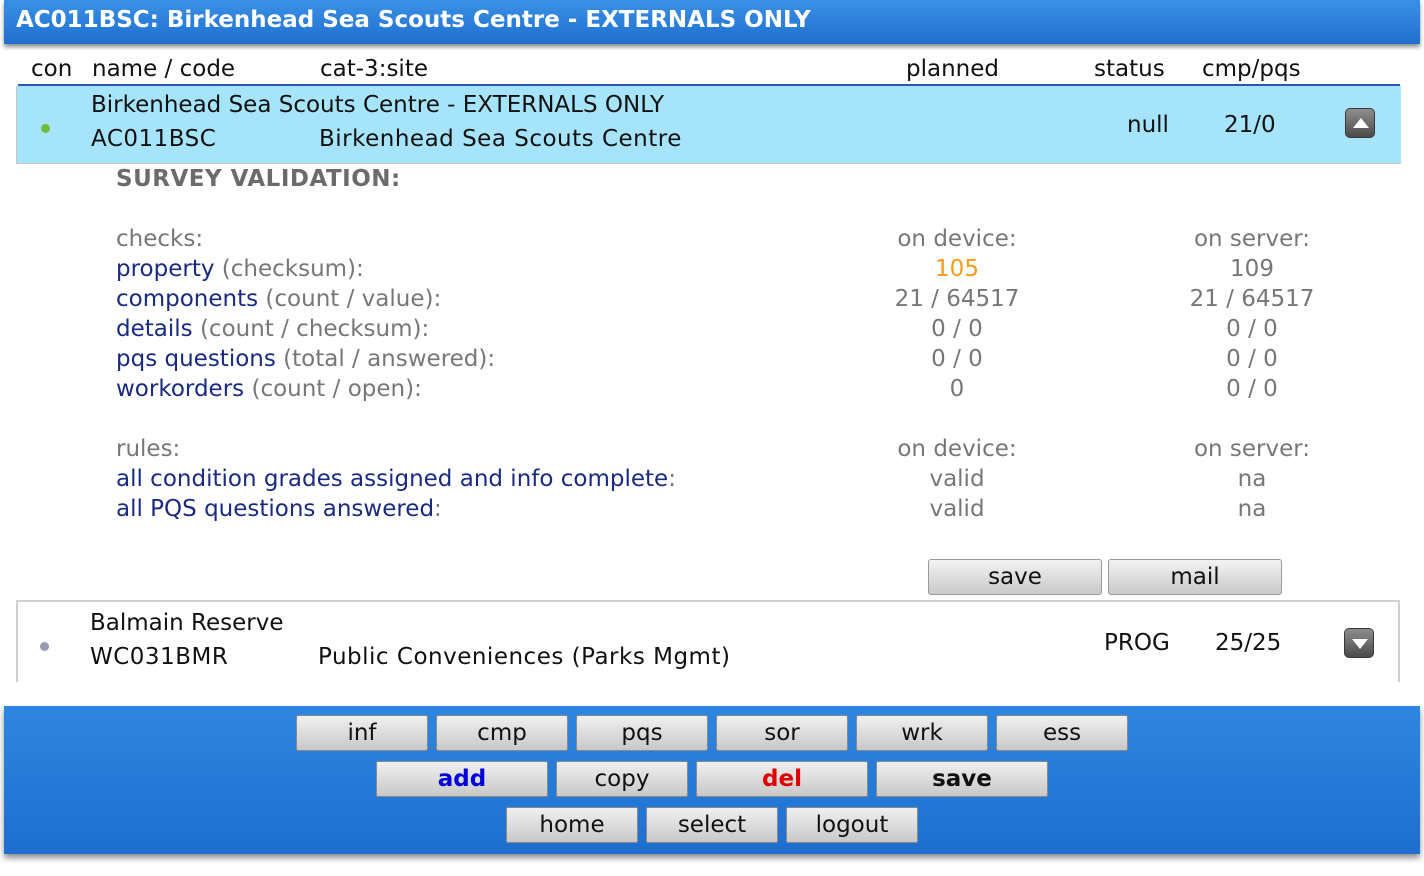 The width and height of the screenshot is (1424, 876). What do you see at coordinates (311, 329) in the screenshot?
I see `check-detail: (count / checksum):` at bounding box center [311, 329].